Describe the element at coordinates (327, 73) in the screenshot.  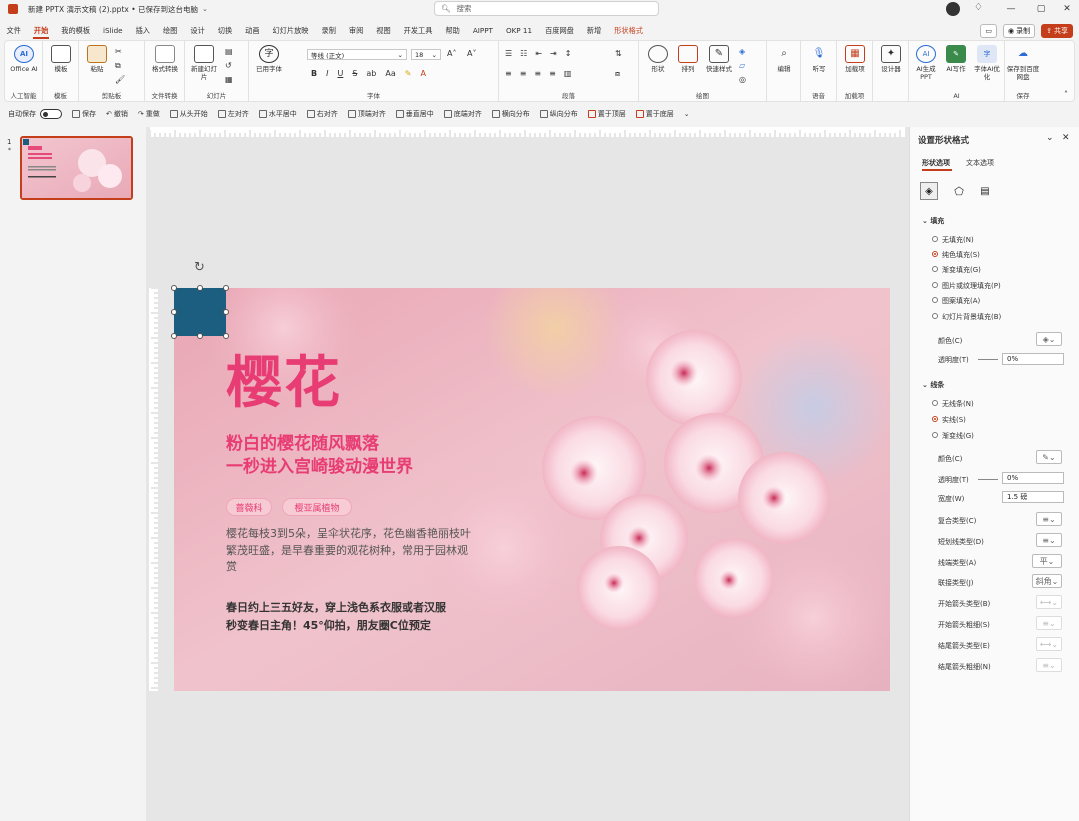
I see `italic-icon: I` at that location.